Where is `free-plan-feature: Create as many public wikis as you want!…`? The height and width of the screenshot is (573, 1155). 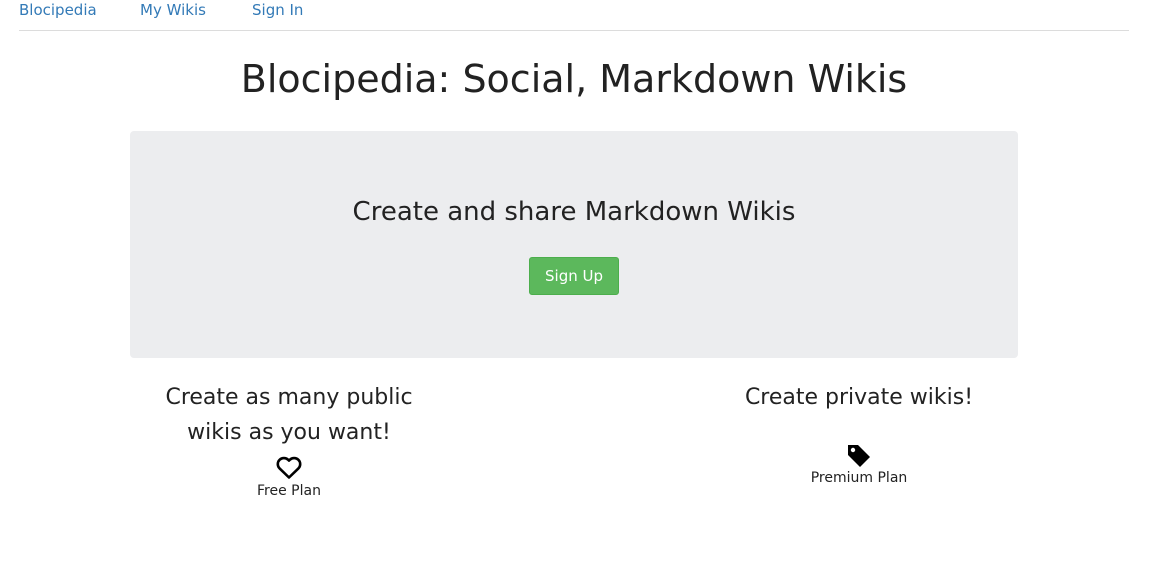 free-plan-feature: Create as many public wikis as you want!… is located at coordinates (289, 440).